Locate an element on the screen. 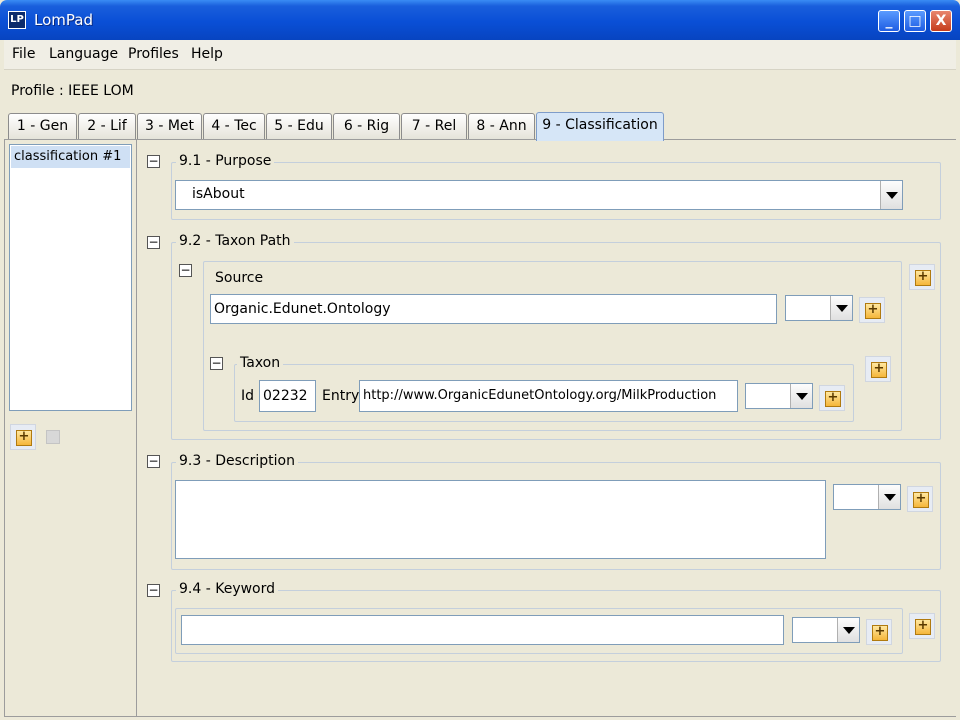 The height and width of the screenshot is (720, 960). profile-label: Profile : IEEE LOM is located at coordinates (72, 91).